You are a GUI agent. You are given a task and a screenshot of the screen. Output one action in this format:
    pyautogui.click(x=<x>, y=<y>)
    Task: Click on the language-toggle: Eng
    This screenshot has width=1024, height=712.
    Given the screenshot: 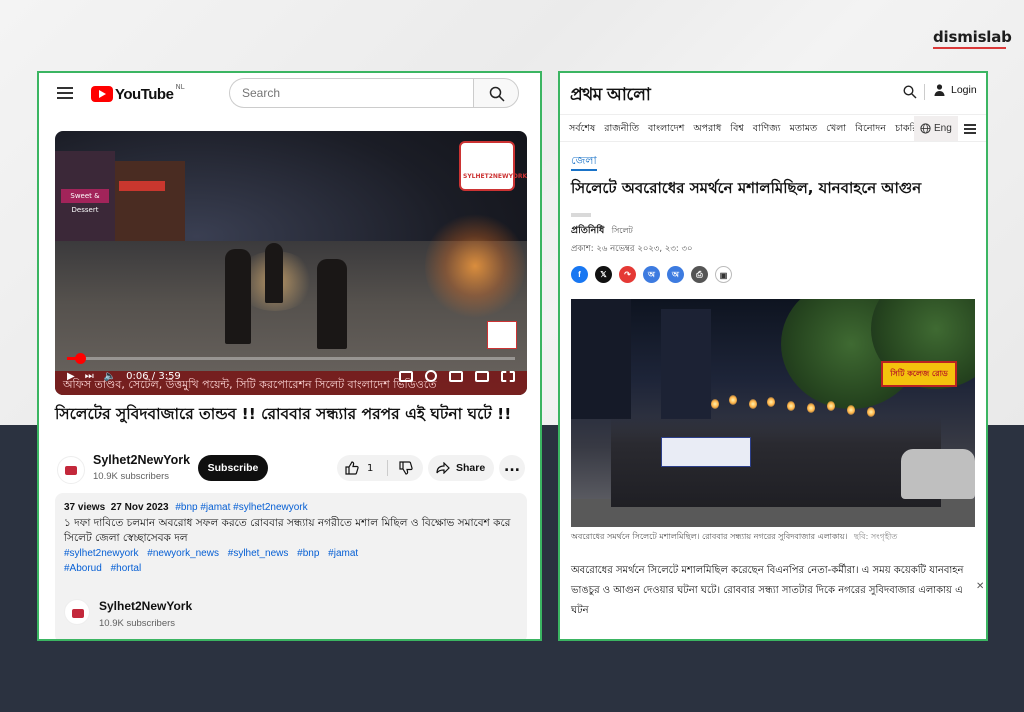 What is the action you would take?
    pyautogui.click(x=936, y=128)
    